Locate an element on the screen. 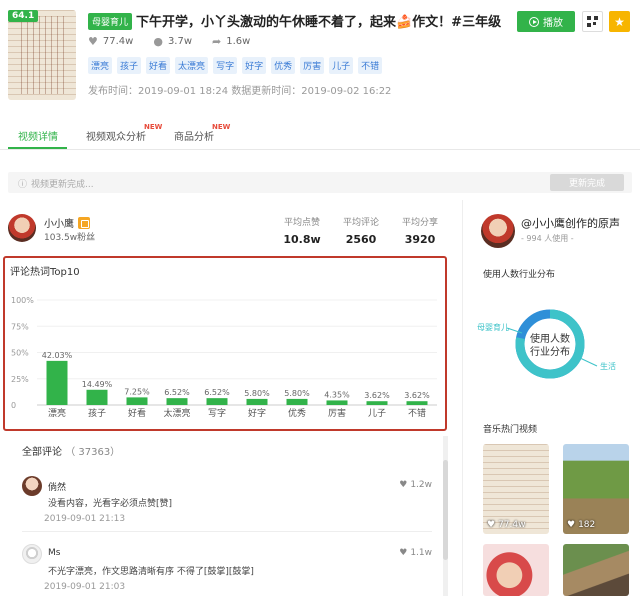 This screenshot has width=640, height=596. tab-label: 商品分析 is located at coordinates (194, 137).